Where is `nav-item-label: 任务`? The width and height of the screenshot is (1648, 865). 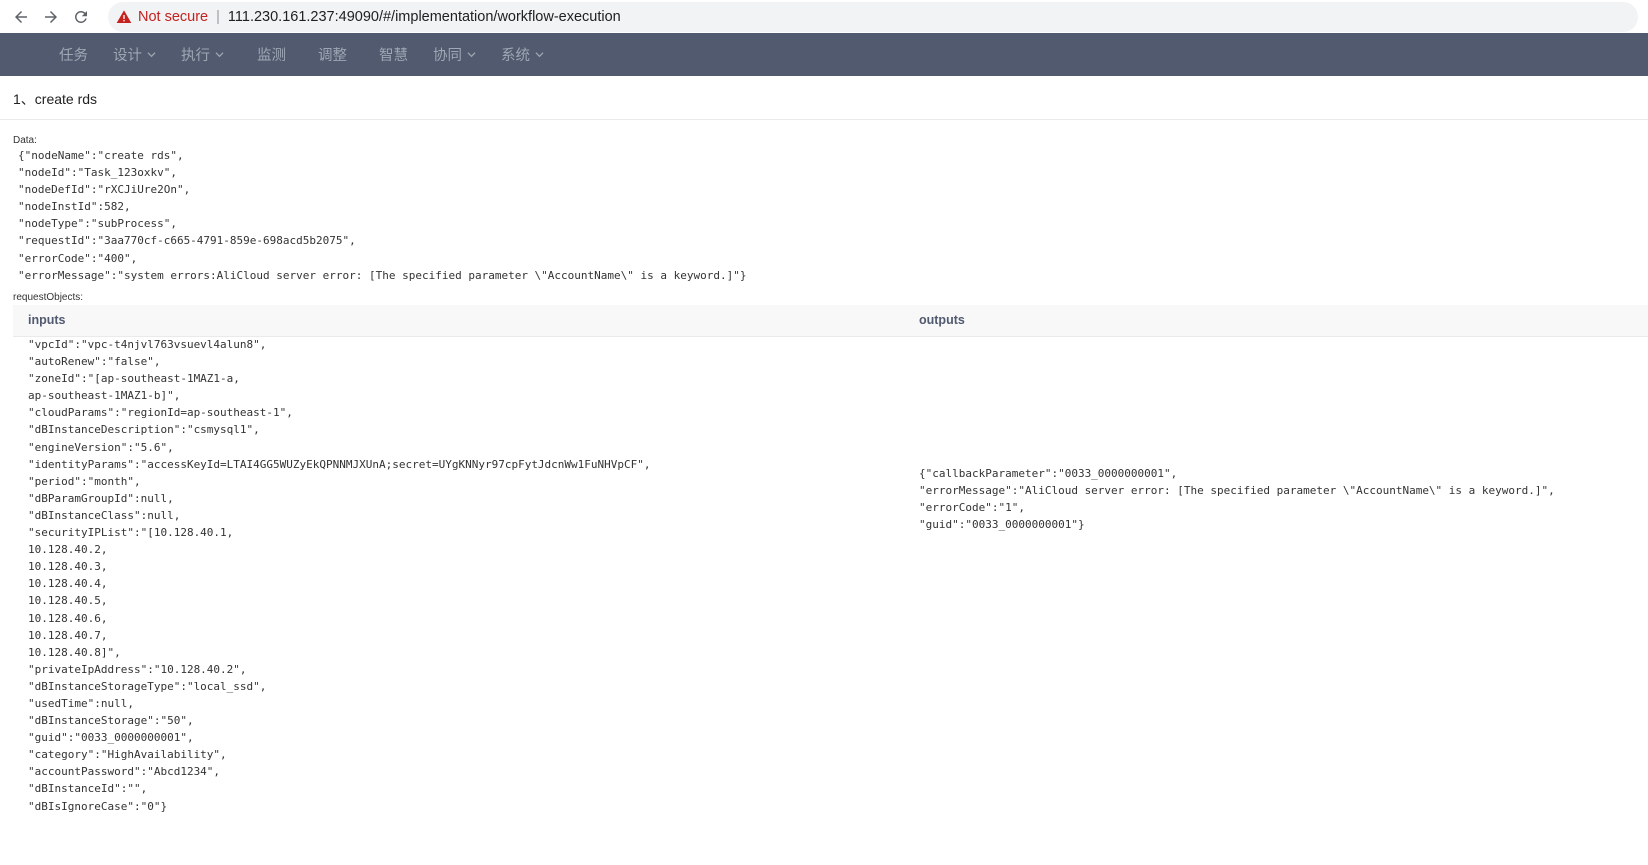
nav-item-label: 任务 is located at coordinates (73, 56).